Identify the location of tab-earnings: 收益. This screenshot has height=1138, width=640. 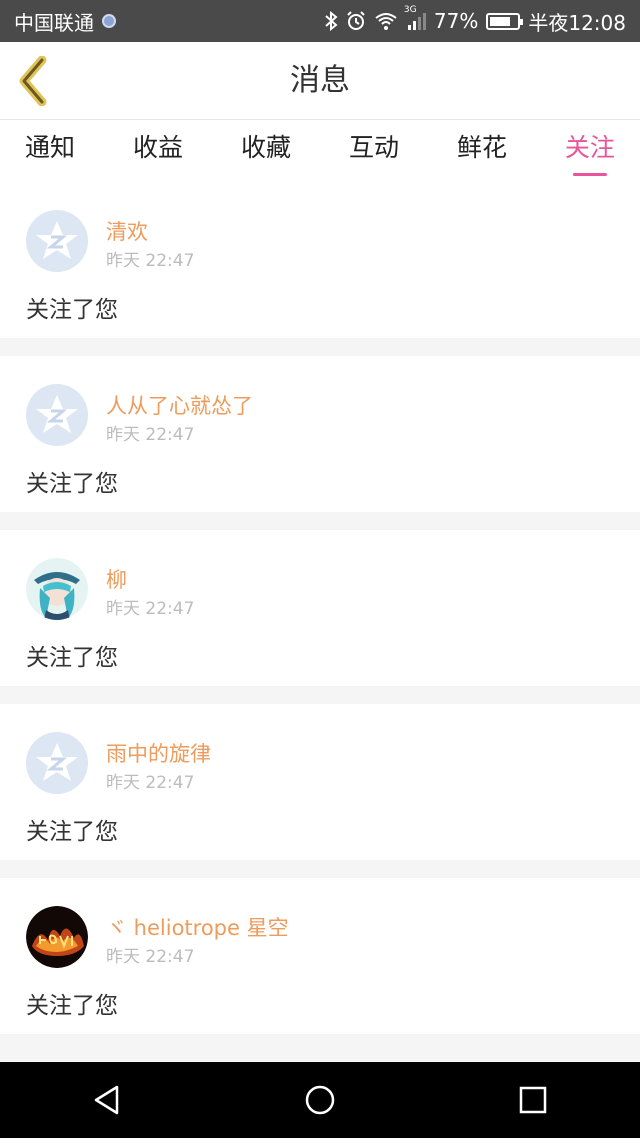
(158, 151).